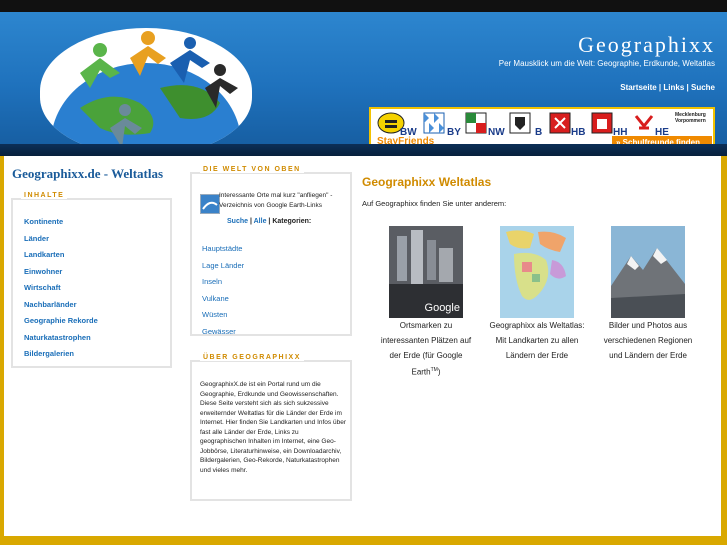 The width and height of the screenshot is (727, 545). What do you see at coordinates (578, 132) in the screenshot?
I see `state-label-hb: HB` at bounding box center [578, 132].